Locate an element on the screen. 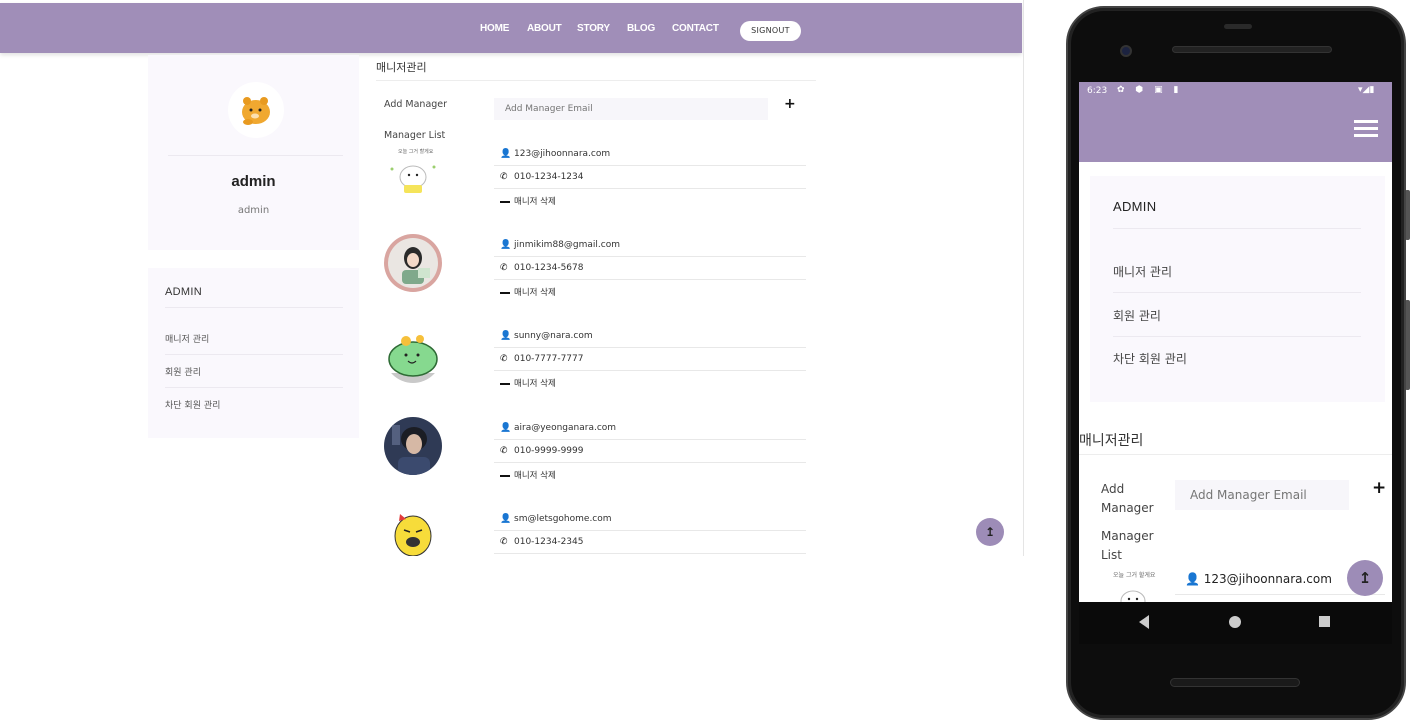  mobile-add-manager-button: + is located at coordinates (1379, 488).